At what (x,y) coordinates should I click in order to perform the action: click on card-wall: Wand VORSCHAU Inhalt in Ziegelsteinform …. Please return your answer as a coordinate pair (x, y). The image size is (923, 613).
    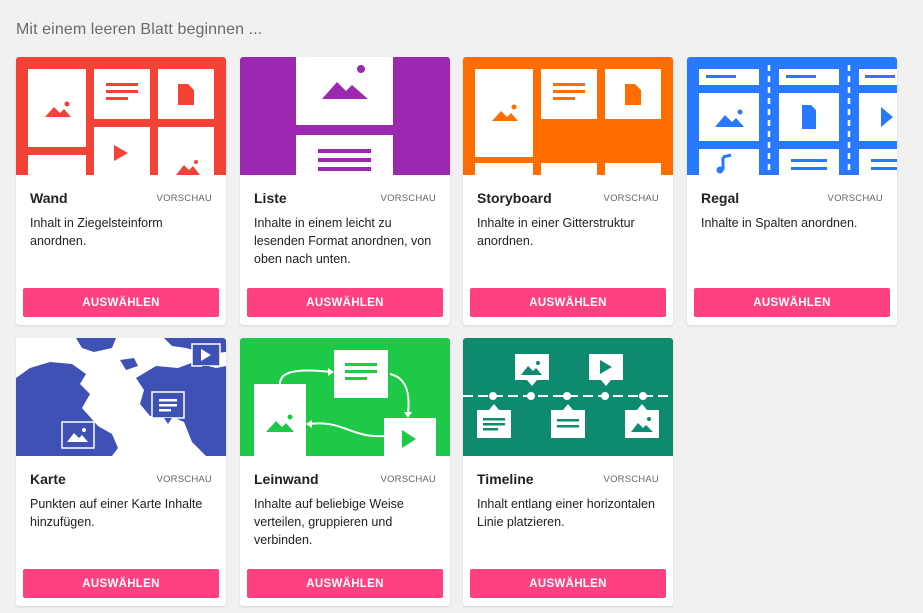
    Looking at the image, I should click on (121, 191).